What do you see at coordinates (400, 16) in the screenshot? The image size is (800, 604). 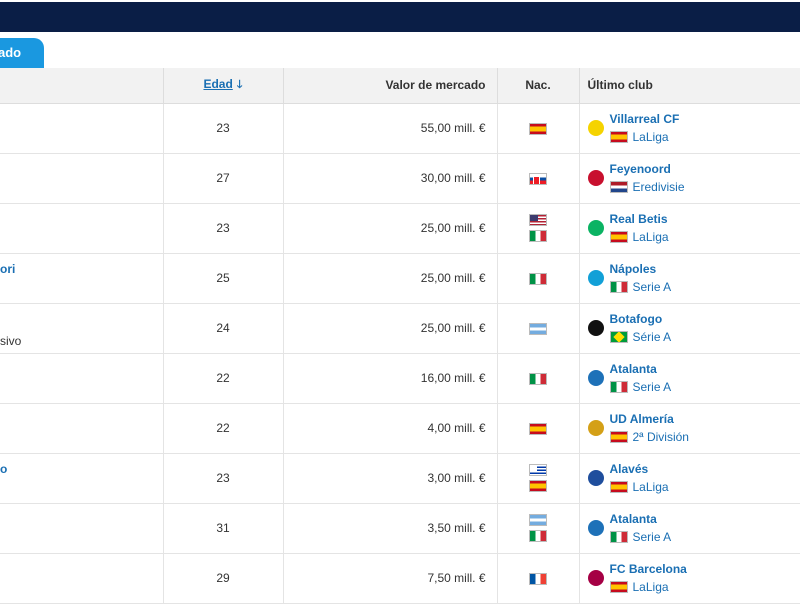 I see `top-navigation-bar` at bounding box center [400, 16].